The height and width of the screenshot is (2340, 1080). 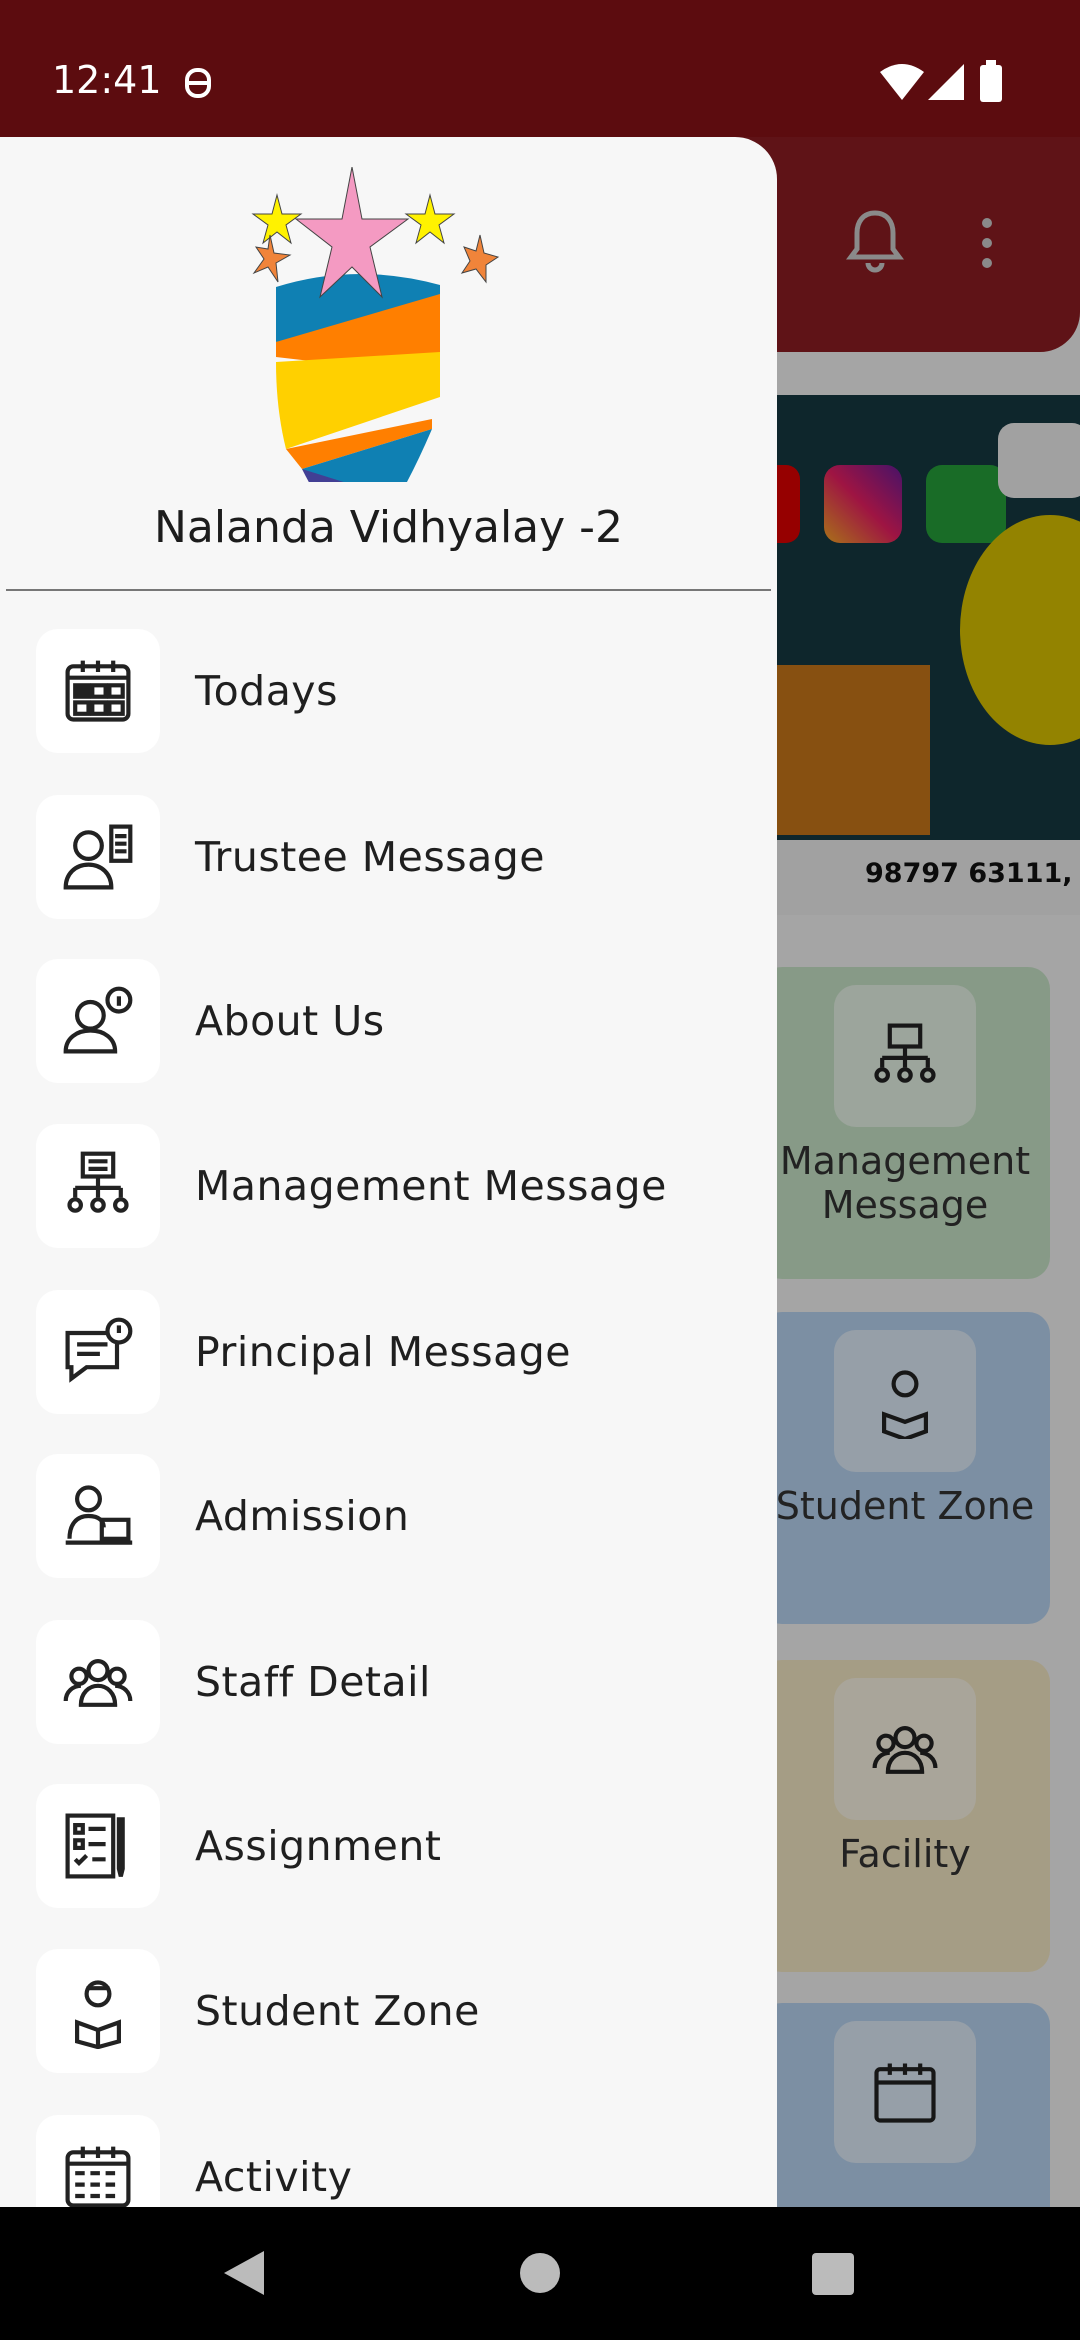 What do you see at coordinates (98, 2176) in the screenshot?
I see `calendar-grid-icon` at bounding box center [98, 2176].